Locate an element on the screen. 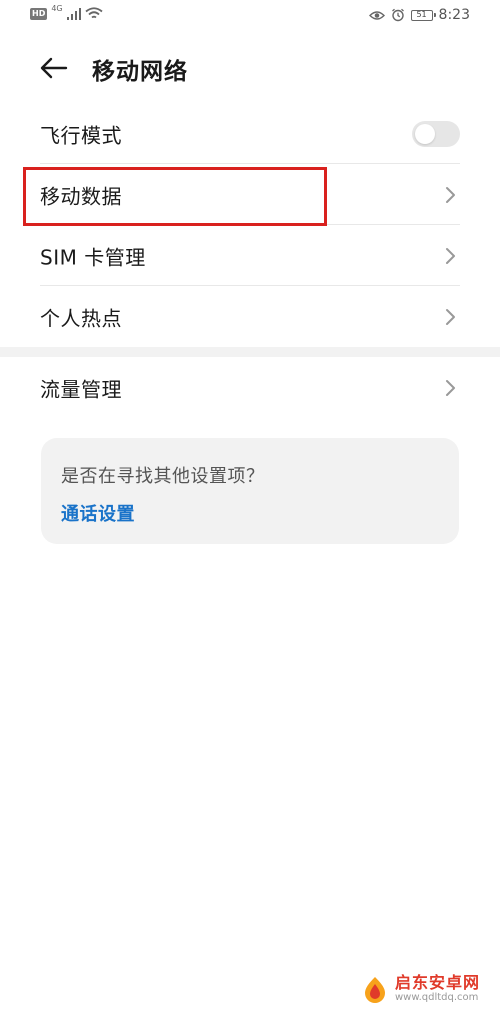  data-usage-row: 流量管理 is located at coordinates (250, 387).